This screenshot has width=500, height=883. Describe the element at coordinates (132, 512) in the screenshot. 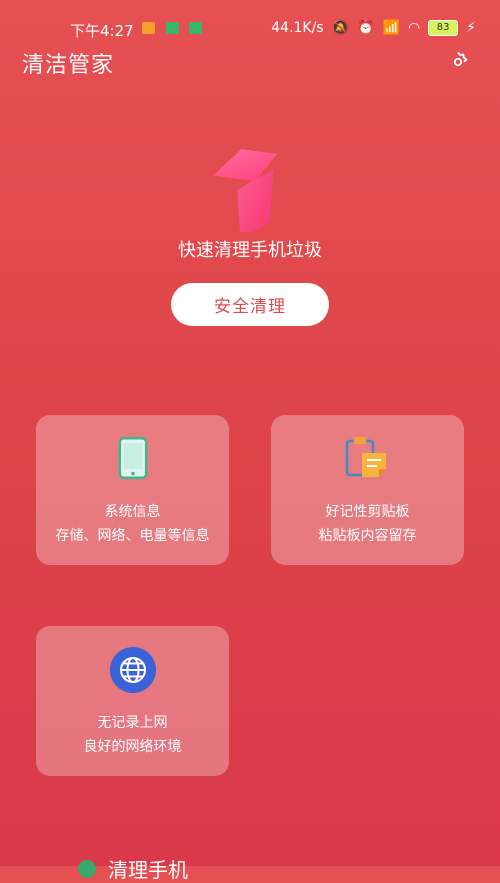

I see `card-title: 系统信息` at that location.